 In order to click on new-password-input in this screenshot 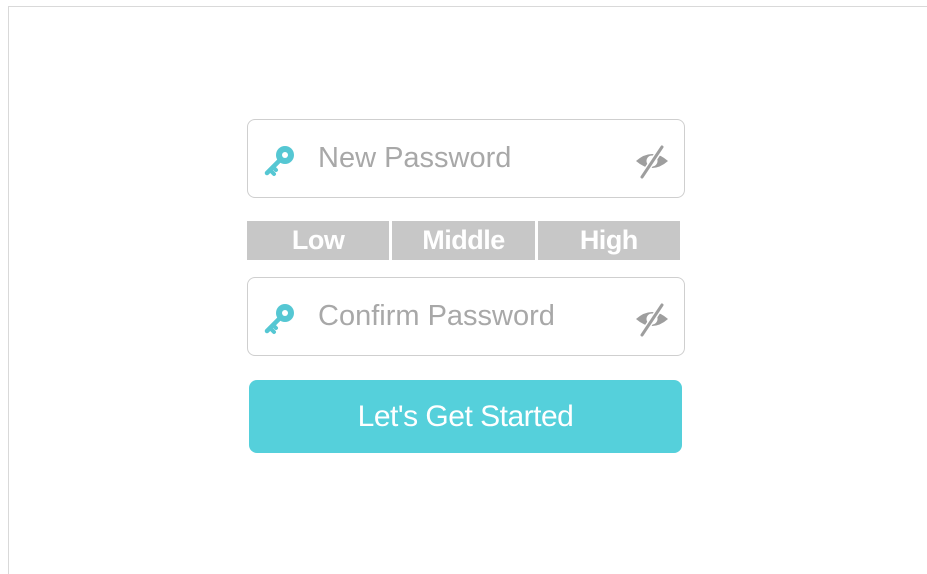, I will do `click(468, 158)`.